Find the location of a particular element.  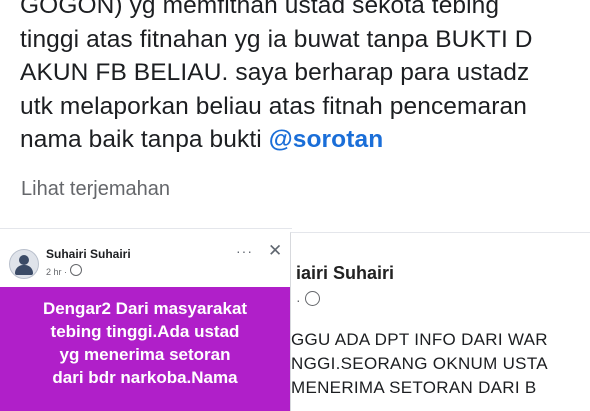

post-line: NGGI.SEORANG OKNUM USTA is located at coordinates (419, 363).